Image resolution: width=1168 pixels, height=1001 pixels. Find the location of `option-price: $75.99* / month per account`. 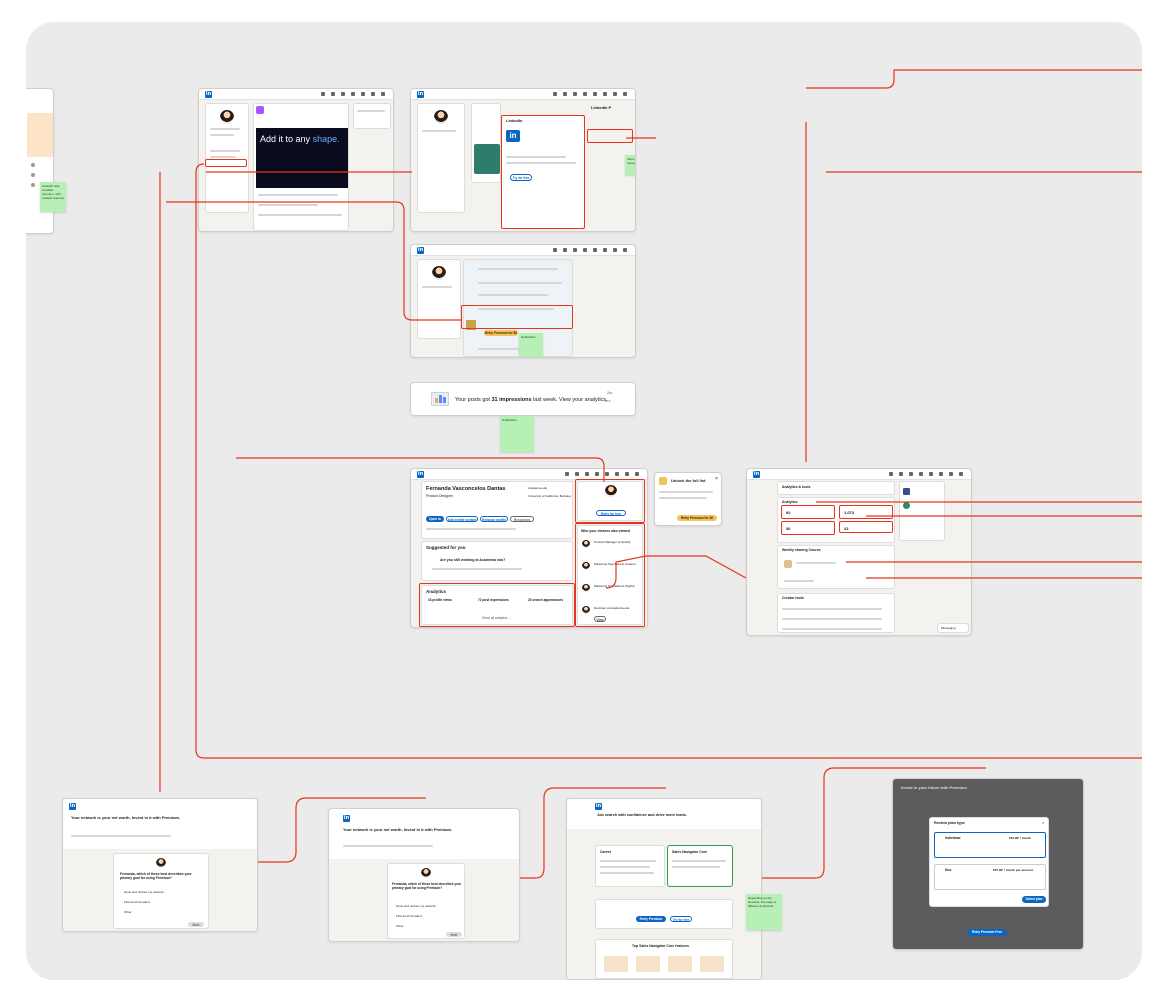

option-price: $75.99* / month per account is located at coordinates (1013, 870).